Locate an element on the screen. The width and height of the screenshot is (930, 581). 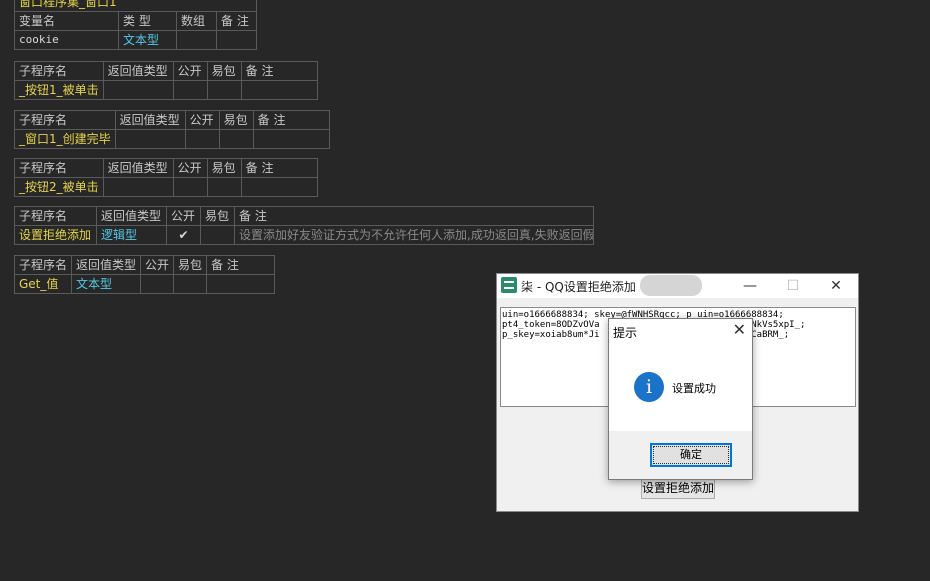
assembly-name: 窗口程序集_窗口1 is located at coordinates (135, 6).